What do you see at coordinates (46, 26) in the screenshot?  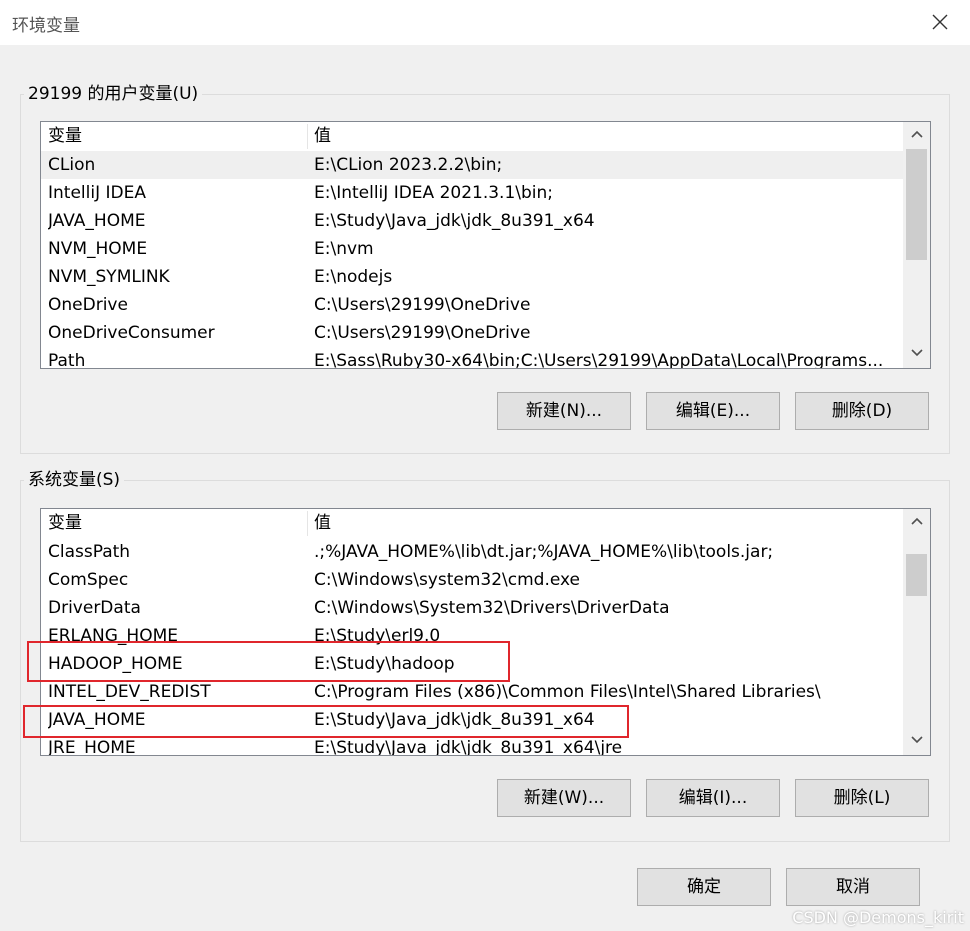 I see `window-title: 环境变量` at bounding box center [46, 26].